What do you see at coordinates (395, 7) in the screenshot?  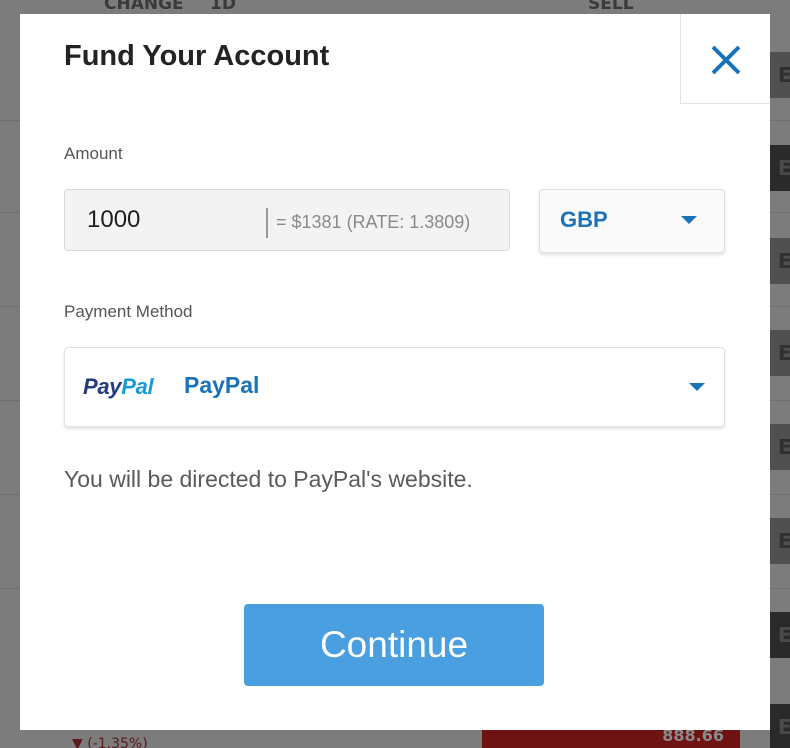 I see `background-table-header: CHANGE 1D SELL` at bounding box center [395, 7].